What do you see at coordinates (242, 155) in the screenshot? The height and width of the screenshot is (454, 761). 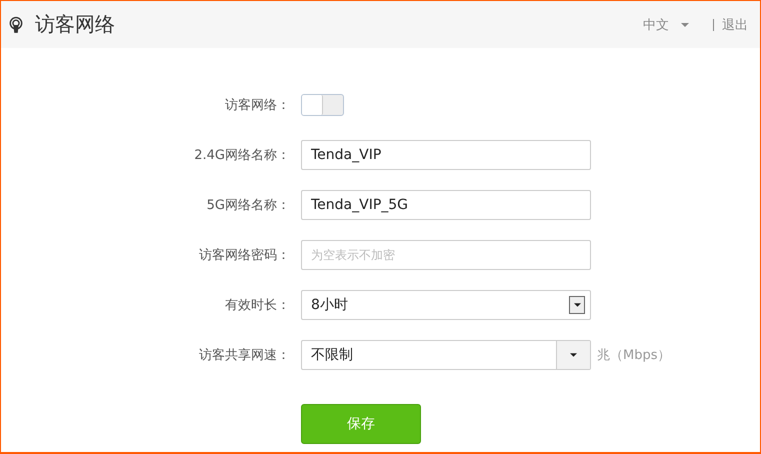 I see `field-label: 2.4G网络名称：` at bounding box center [242, 155].